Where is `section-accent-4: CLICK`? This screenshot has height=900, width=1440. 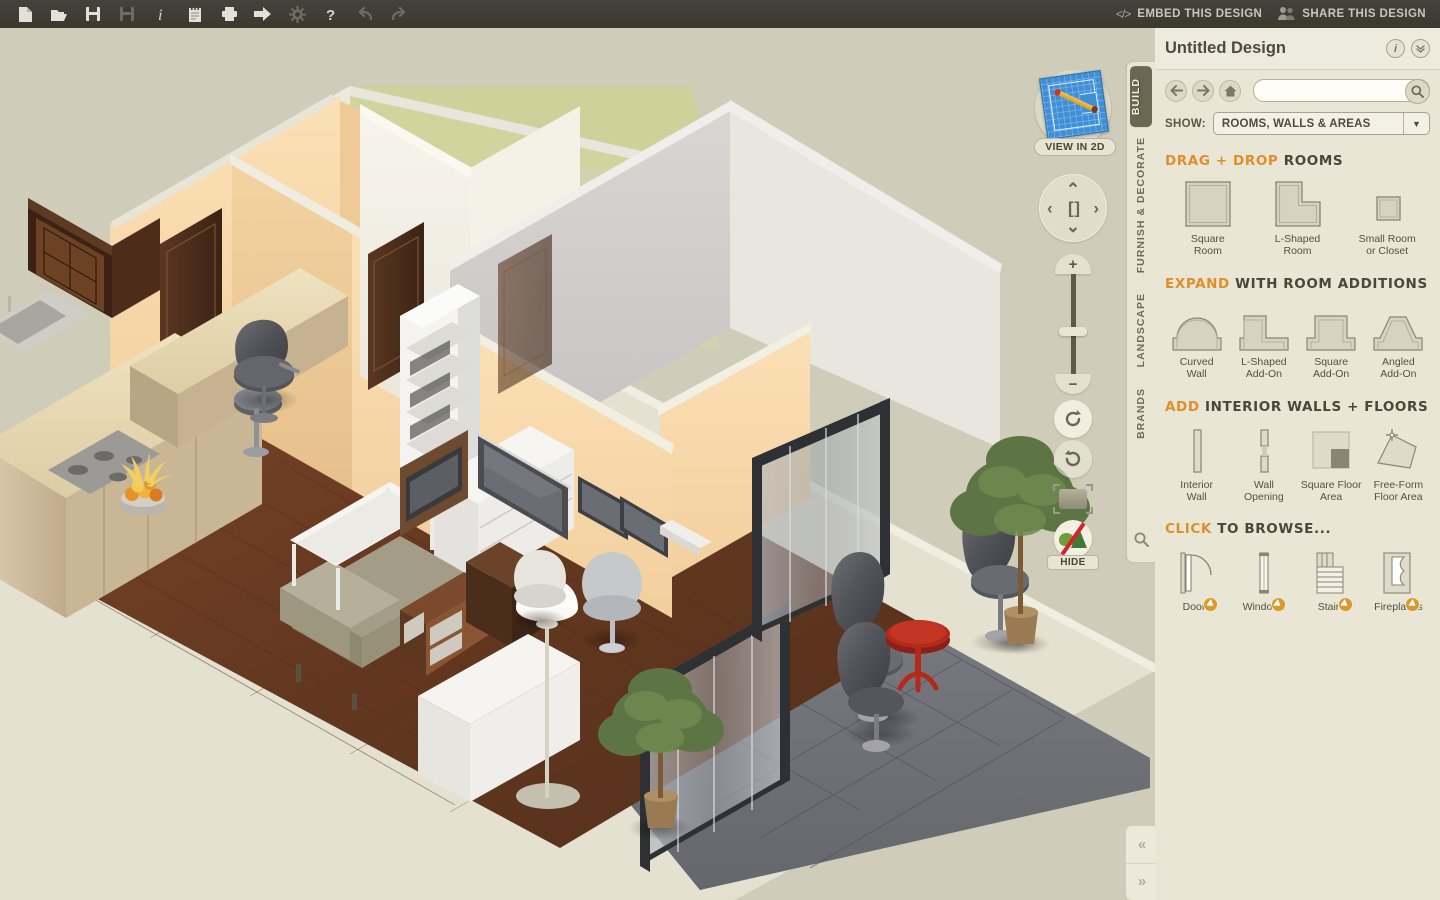
section-accent-4: CLICK is located at coordinates (1188, 529).